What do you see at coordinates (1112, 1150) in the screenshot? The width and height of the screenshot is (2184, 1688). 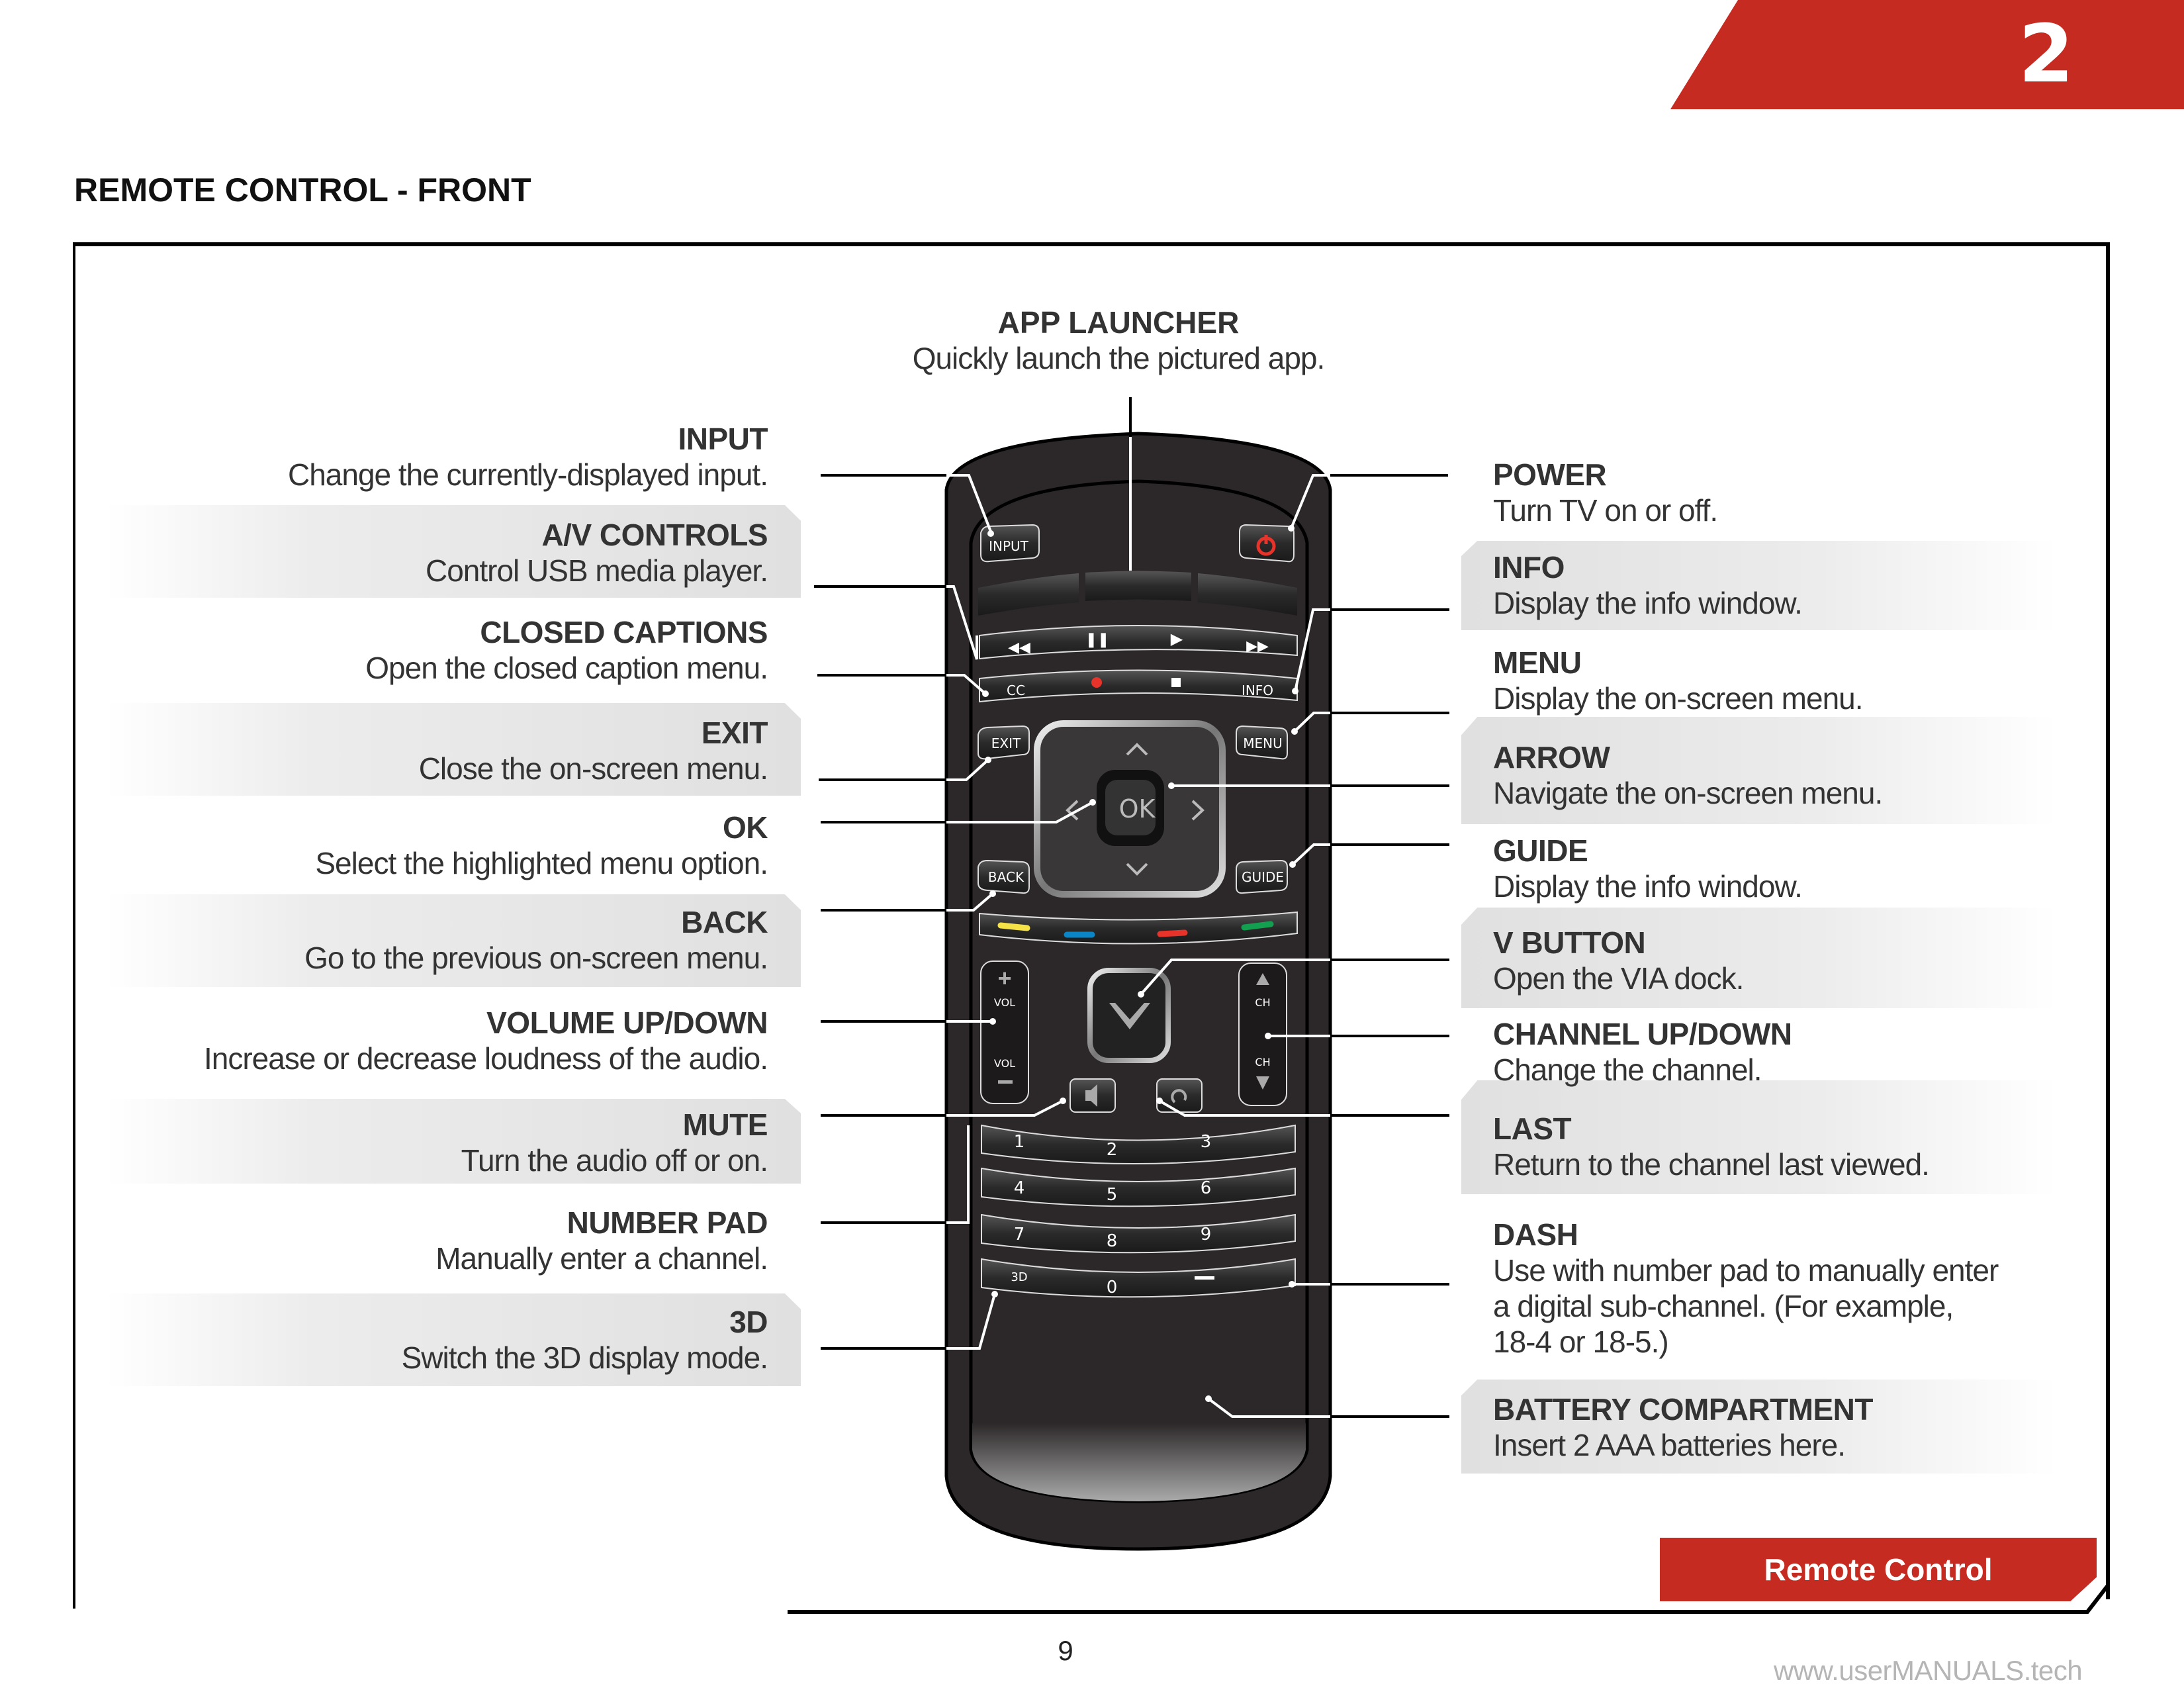 I see `digit-2: 2` at bounding box center [1112, 1150].